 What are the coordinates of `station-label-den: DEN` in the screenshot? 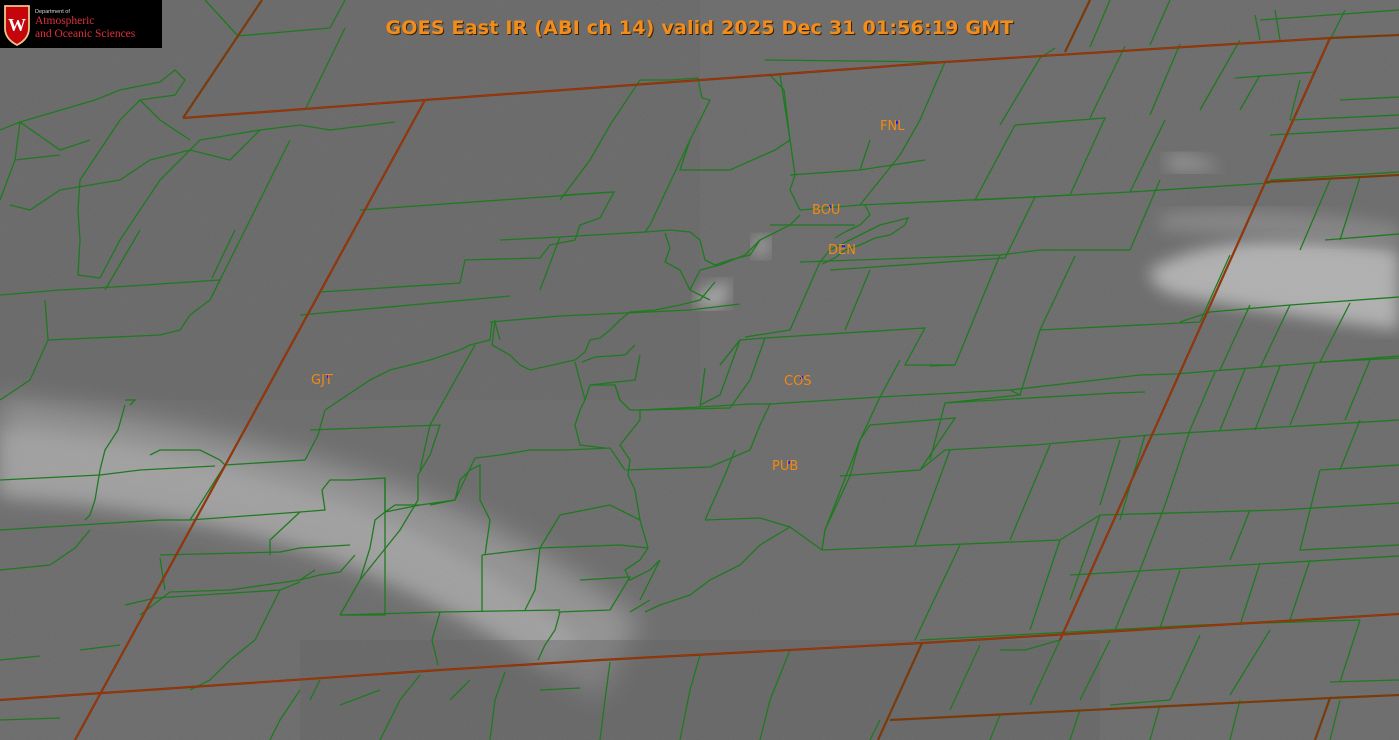 It's located at (842, 250).